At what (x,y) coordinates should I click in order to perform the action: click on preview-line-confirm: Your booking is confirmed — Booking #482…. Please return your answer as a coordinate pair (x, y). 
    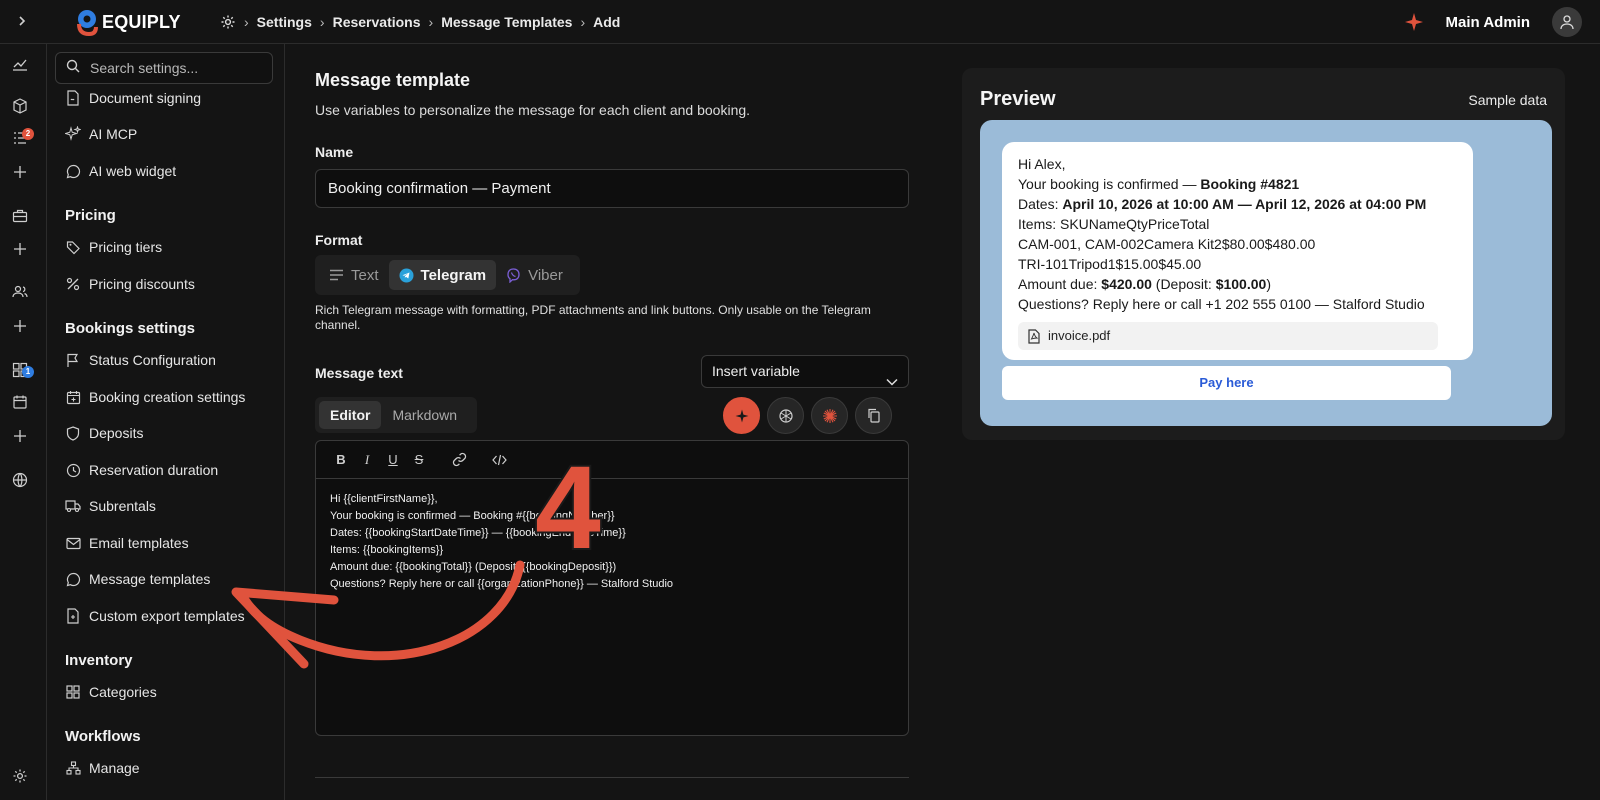
    Looking at the image, I should click on (1159, 184).